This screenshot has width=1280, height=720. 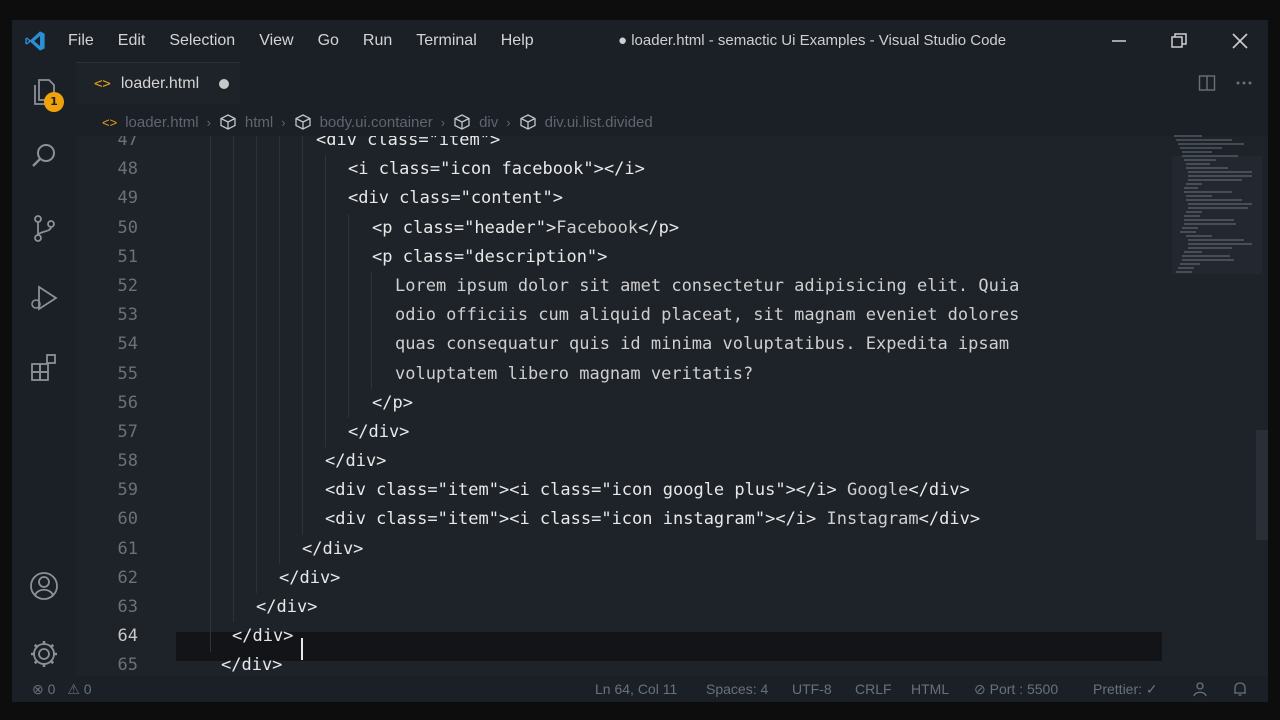 What do you see at coordinates (202, 41) in the screenshot?
I see `menu-selection: Selection` at bounding box center [202, 41].